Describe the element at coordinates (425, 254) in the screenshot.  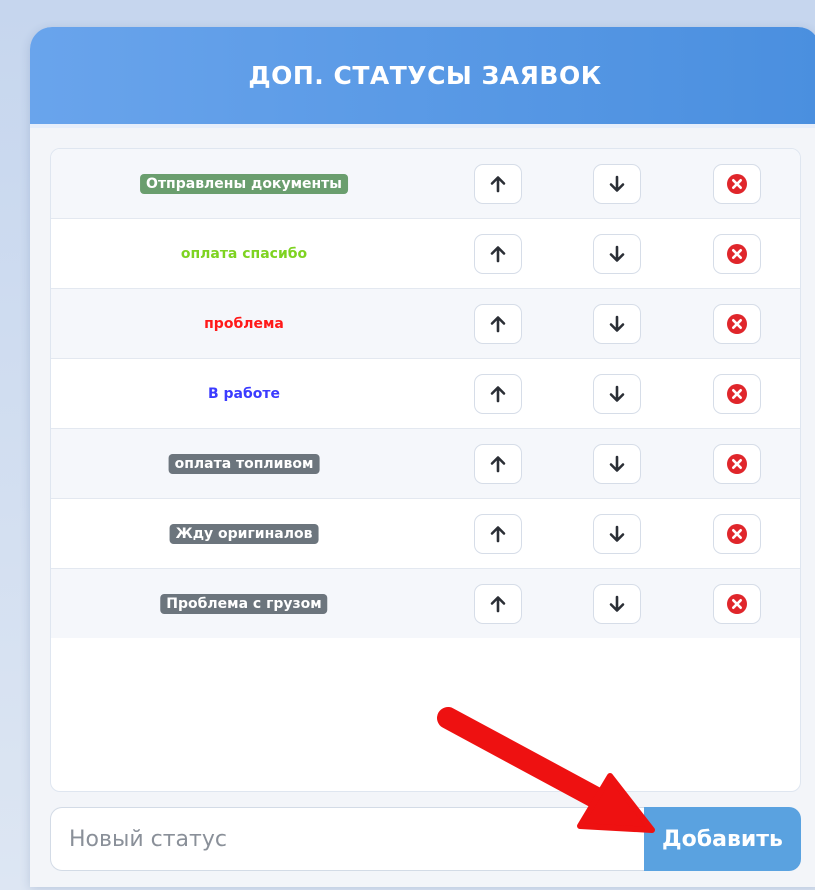
I see `status-row: оплата спасибо` at that location.